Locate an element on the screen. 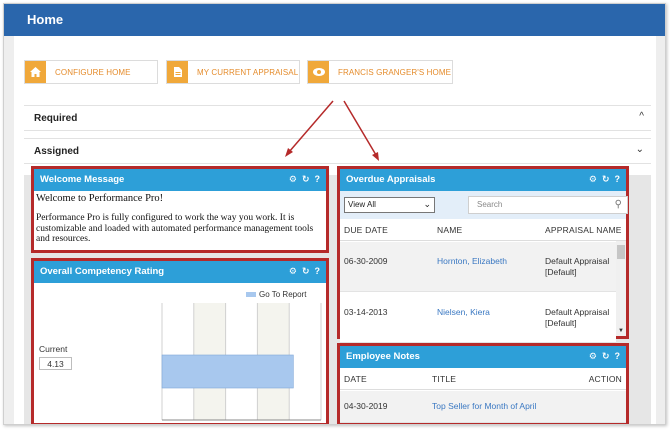 The height and width of the screenshot is (430, 670). my-current-appraisal-button: MY CURRENT APPRAISAL is located at coordinates (233, 72).